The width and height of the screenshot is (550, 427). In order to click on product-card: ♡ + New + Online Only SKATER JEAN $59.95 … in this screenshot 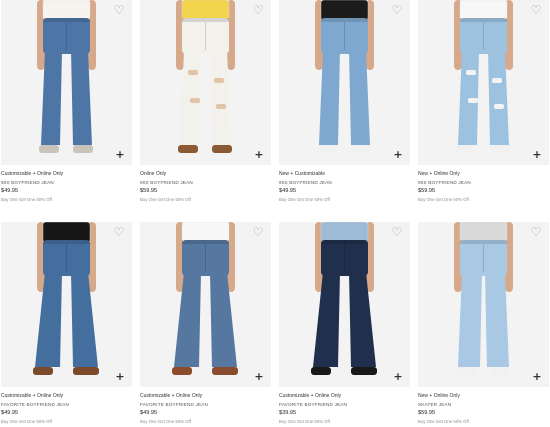, I will do `click(483, 324)`.